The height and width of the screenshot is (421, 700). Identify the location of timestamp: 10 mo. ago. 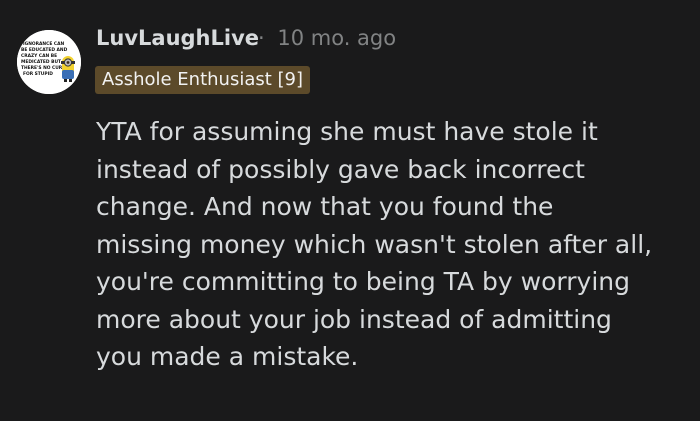
(336, 38).